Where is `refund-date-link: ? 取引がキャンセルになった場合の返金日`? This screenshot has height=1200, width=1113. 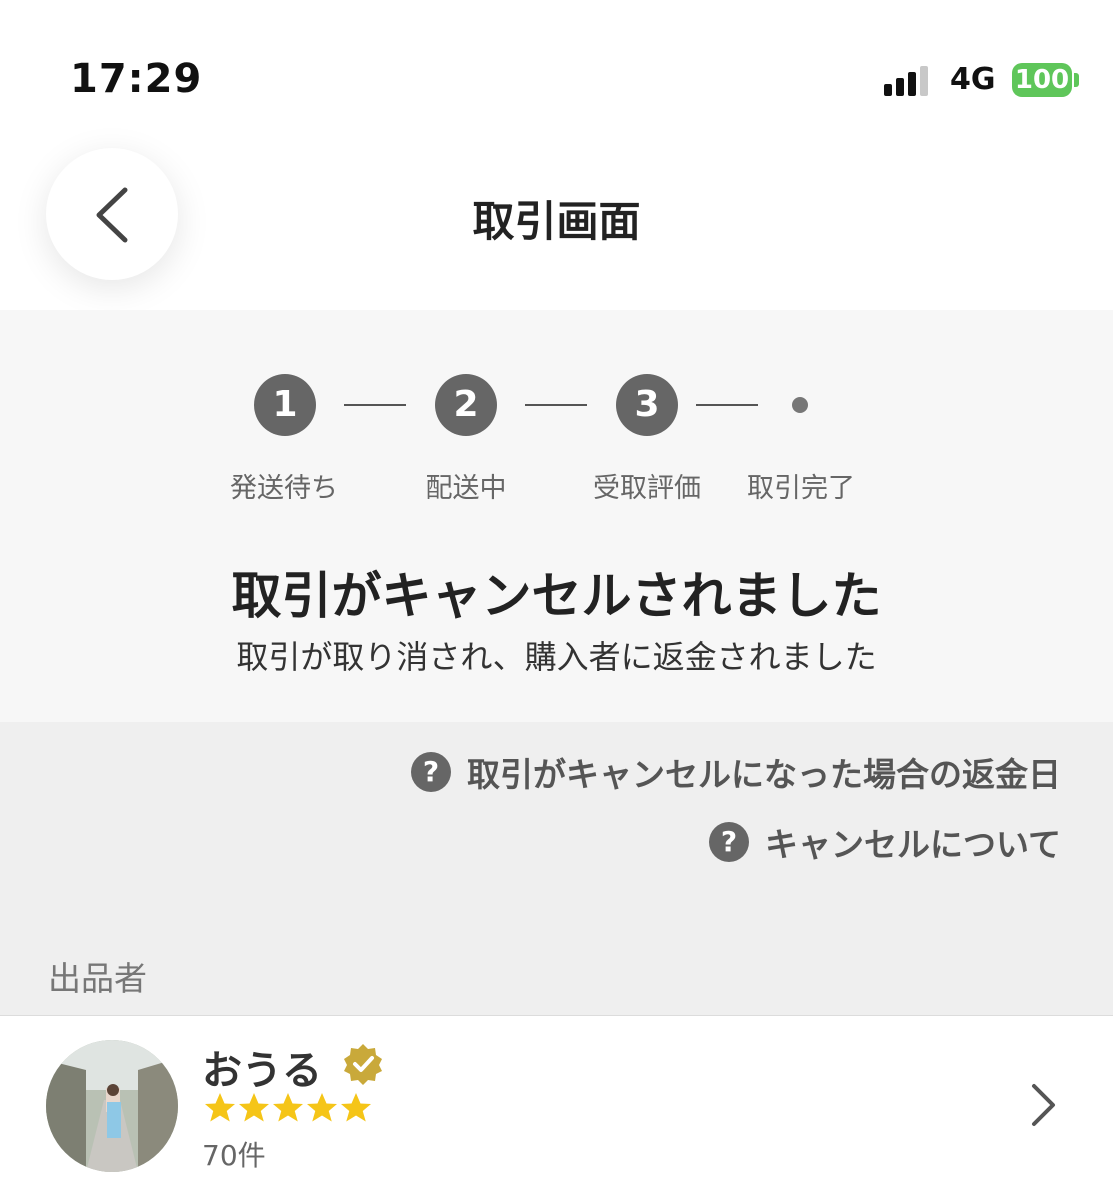 refund-date-link: ? 取引がキャンセルになった場合の返金日 is located at coordinates (736, 772).